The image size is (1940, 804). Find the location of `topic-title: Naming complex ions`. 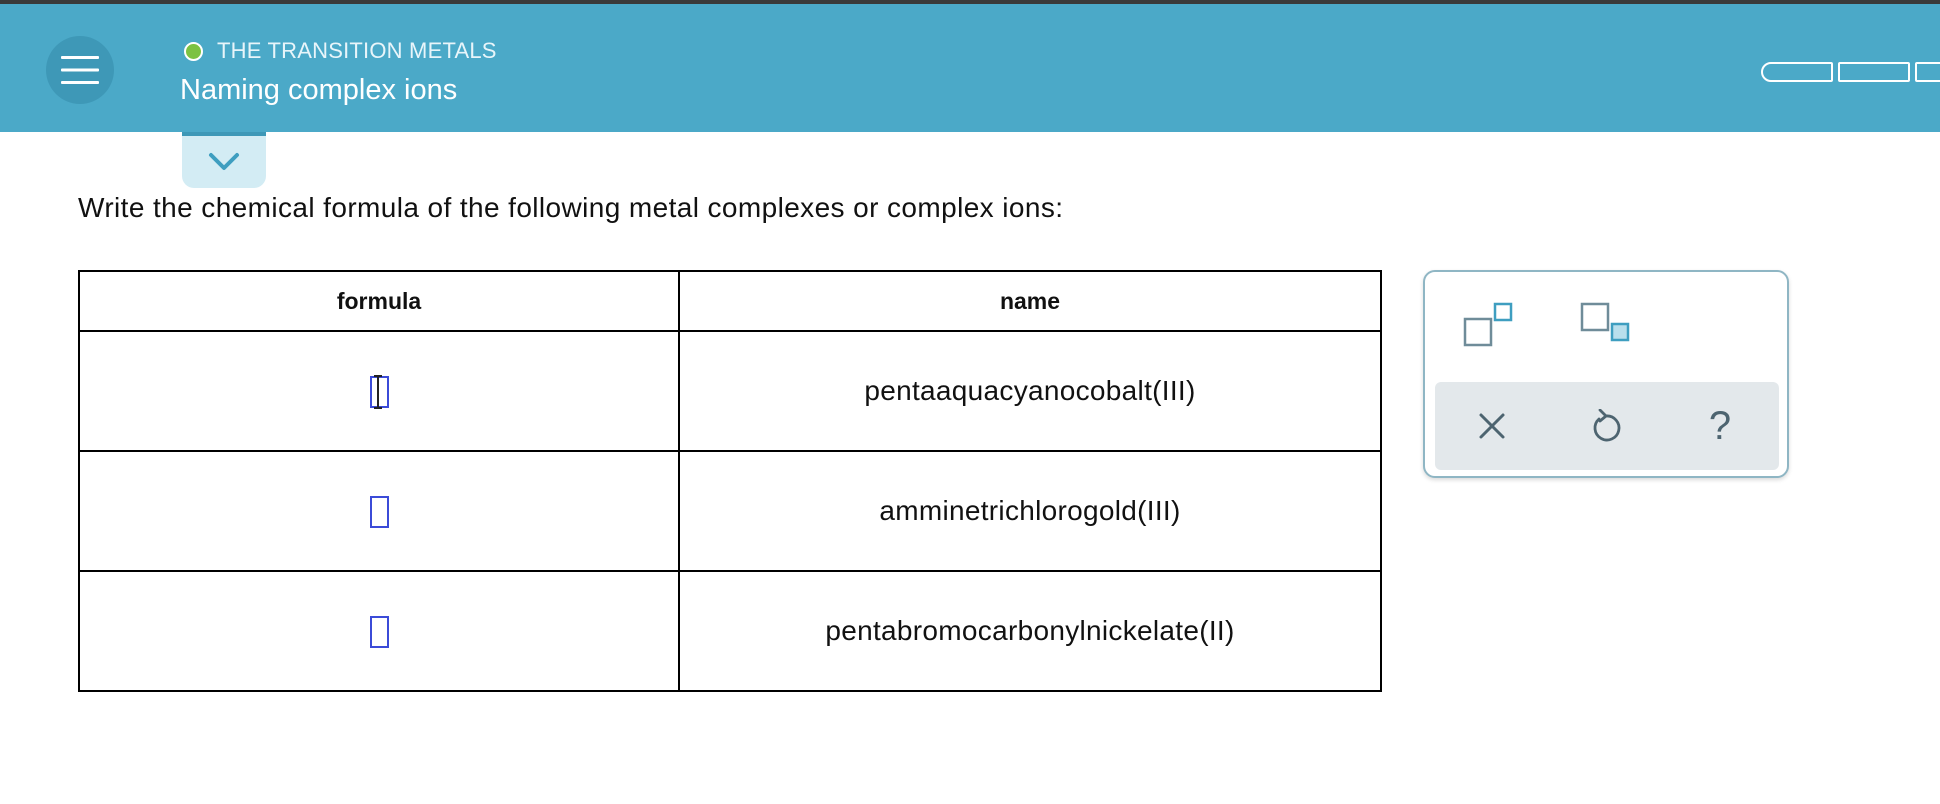

topic-title: Naming complex ions is located at coordinates (319, 90).